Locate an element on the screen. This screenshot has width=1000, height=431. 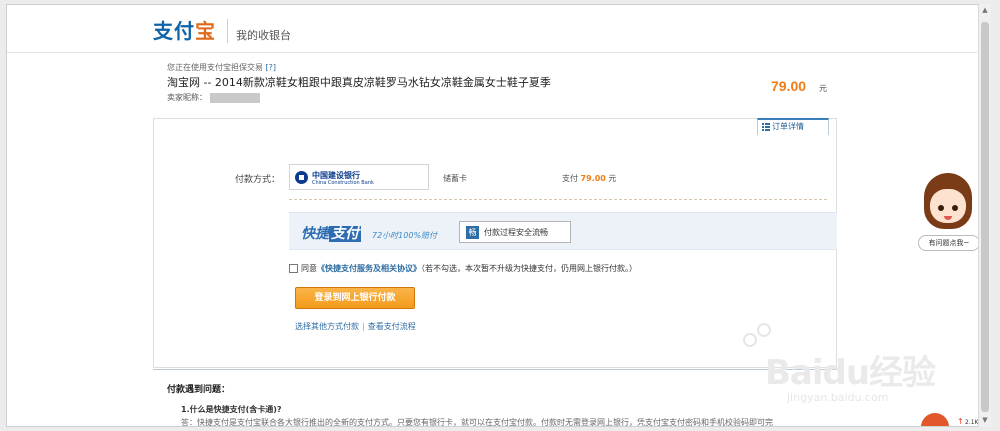
seller-line: 卖家昵称： is located at coordinates (507, 98).